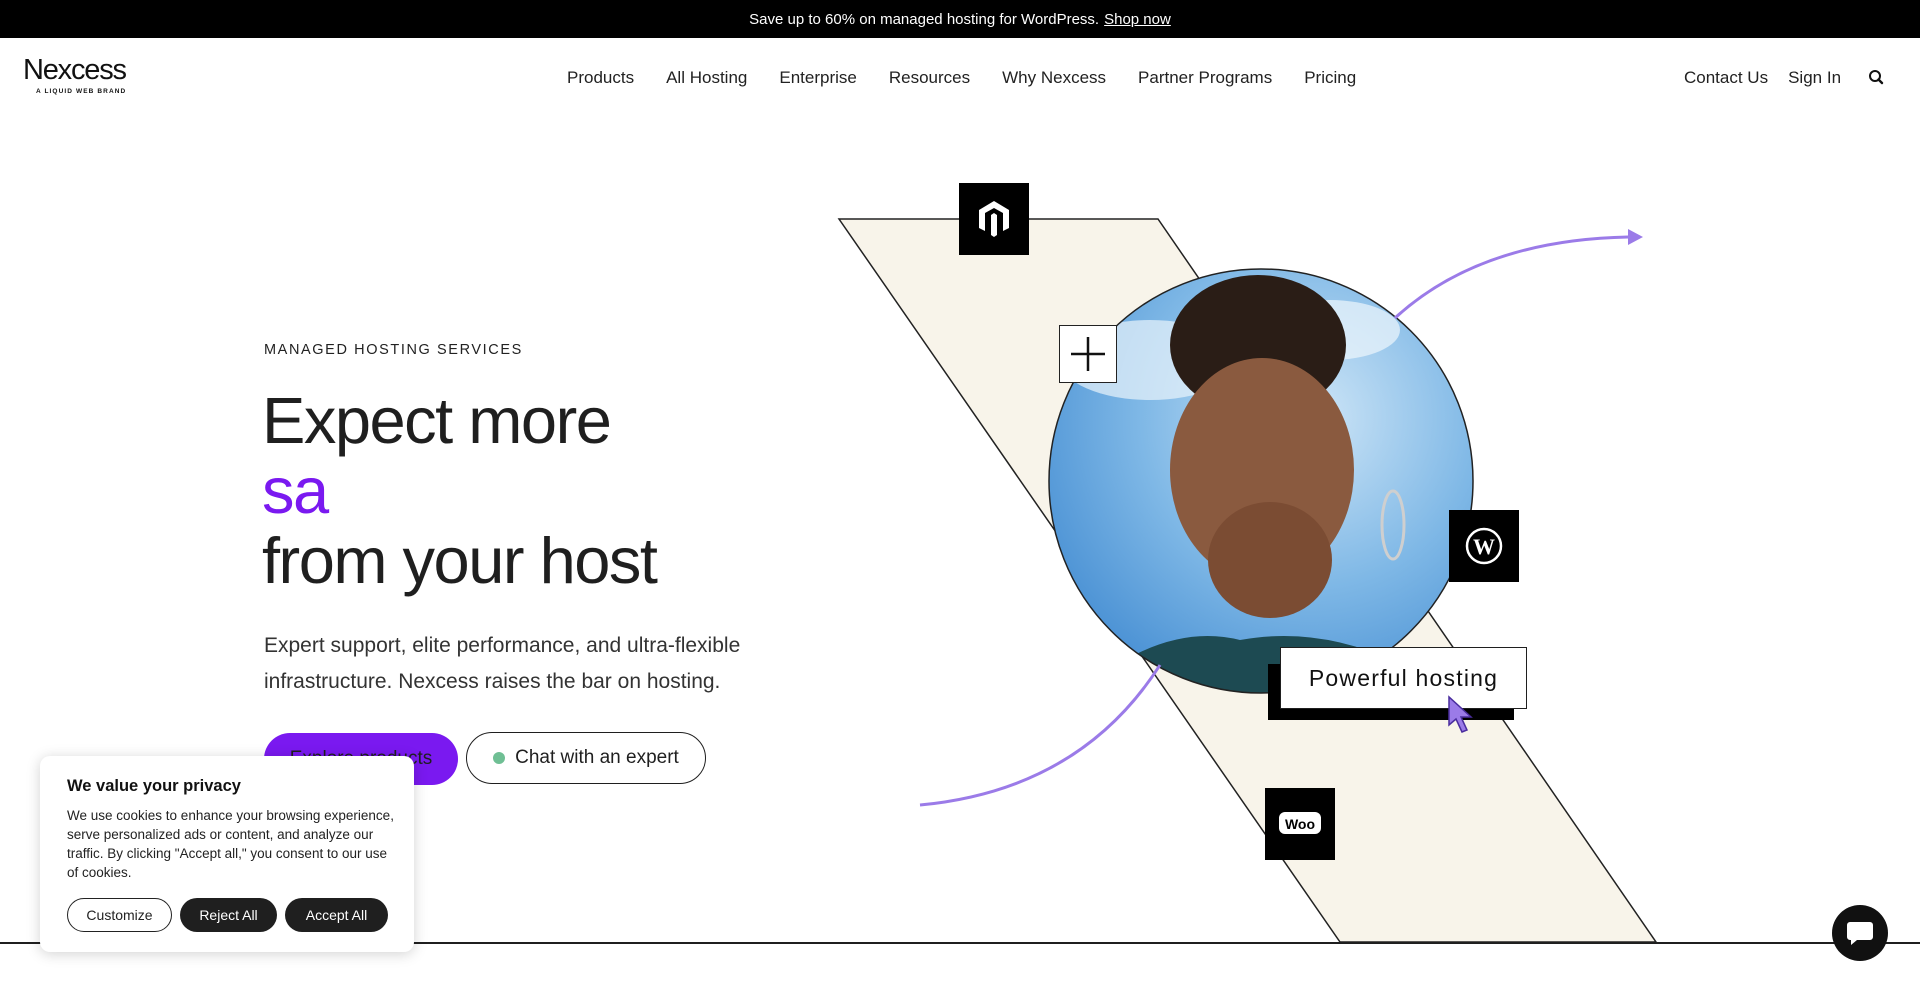 This screenshot has height=993, width=1920. Describe the element at coordinates (1860, 933) in the screenshot. I see `chat-bubble-icon` at that location.